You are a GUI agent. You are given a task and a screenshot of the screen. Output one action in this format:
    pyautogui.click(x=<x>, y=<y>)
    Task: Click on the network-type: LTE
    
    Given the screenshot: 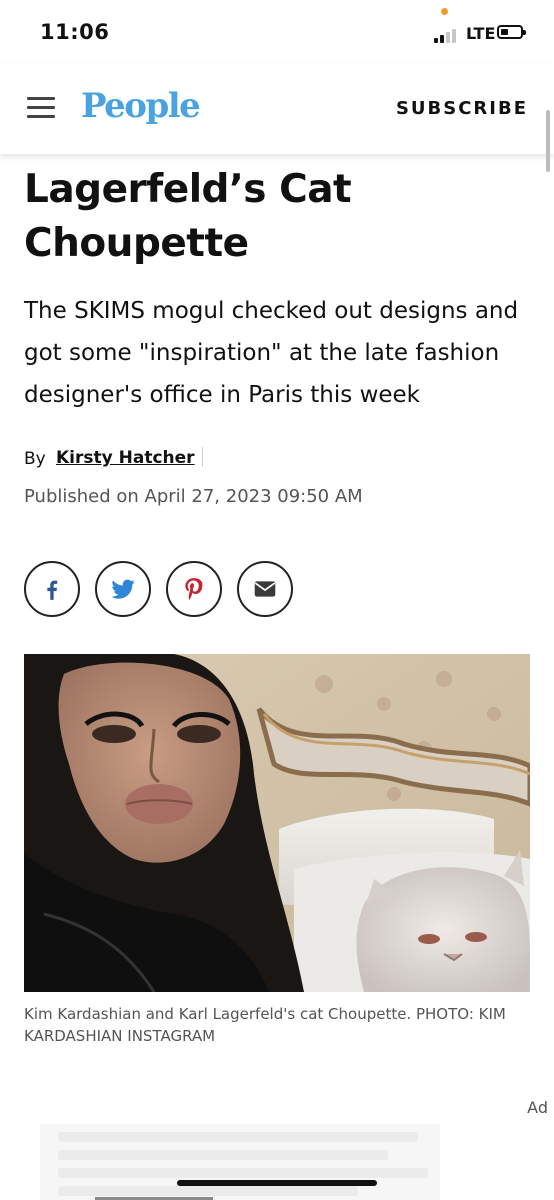 What is the action you would take?
    pyautogui.click(x=481, y=33)
    